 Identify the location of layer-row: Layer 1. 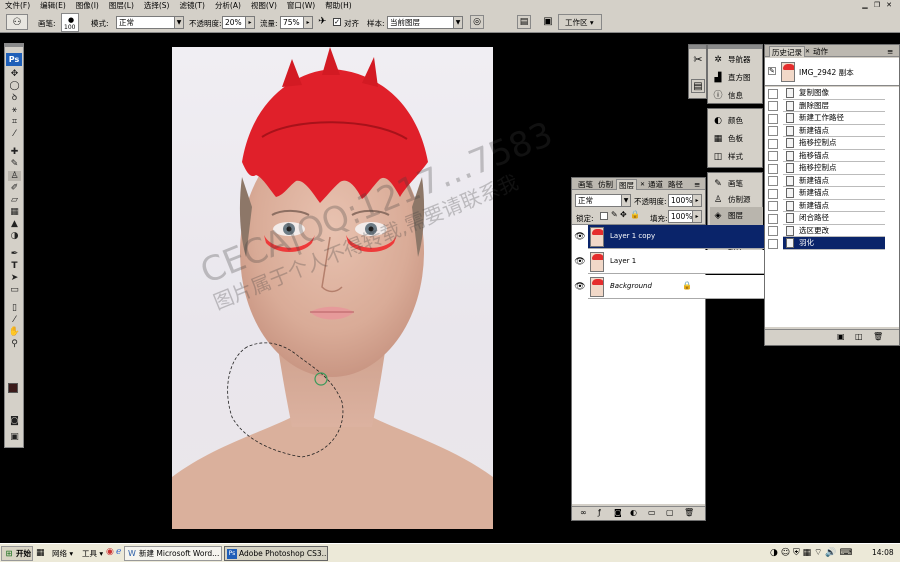
(677, 262).